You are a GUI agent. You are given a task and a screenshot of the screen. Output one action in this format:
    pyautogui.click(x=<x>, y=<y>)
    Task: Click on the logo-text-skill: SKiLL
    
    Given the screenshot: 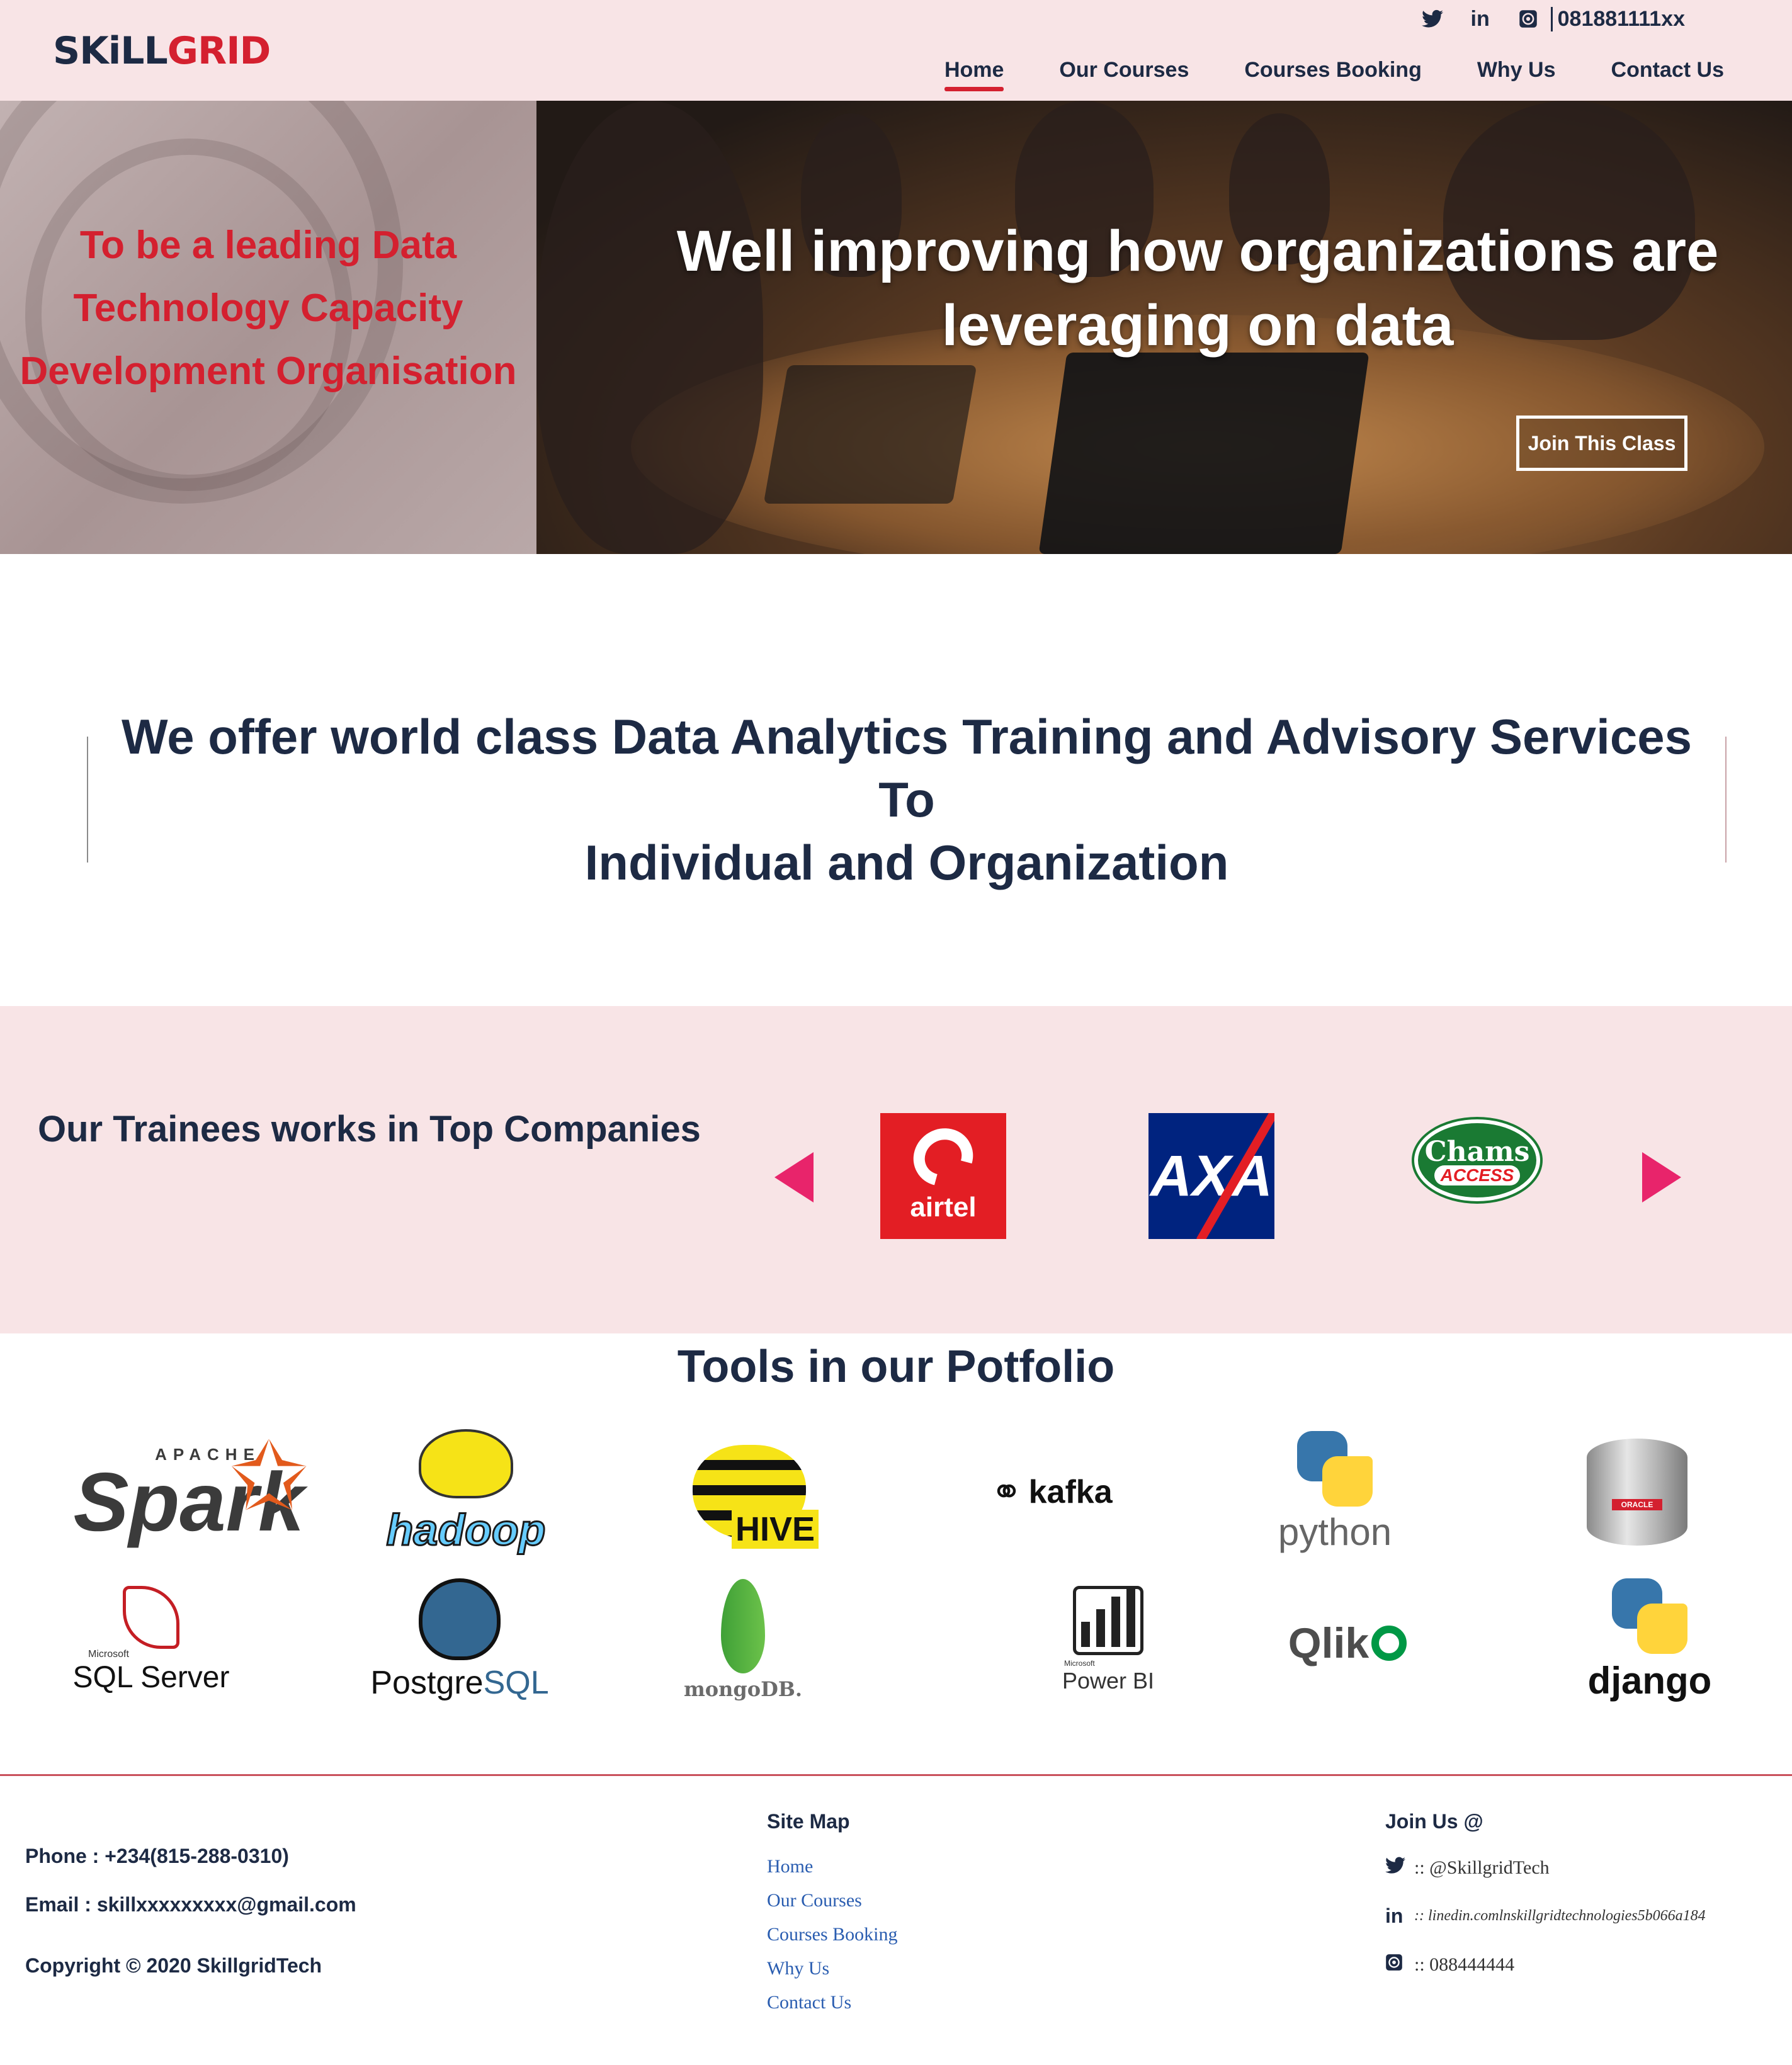 What is the action you would take?
    pyautogui.click(x=110, y=51)
    